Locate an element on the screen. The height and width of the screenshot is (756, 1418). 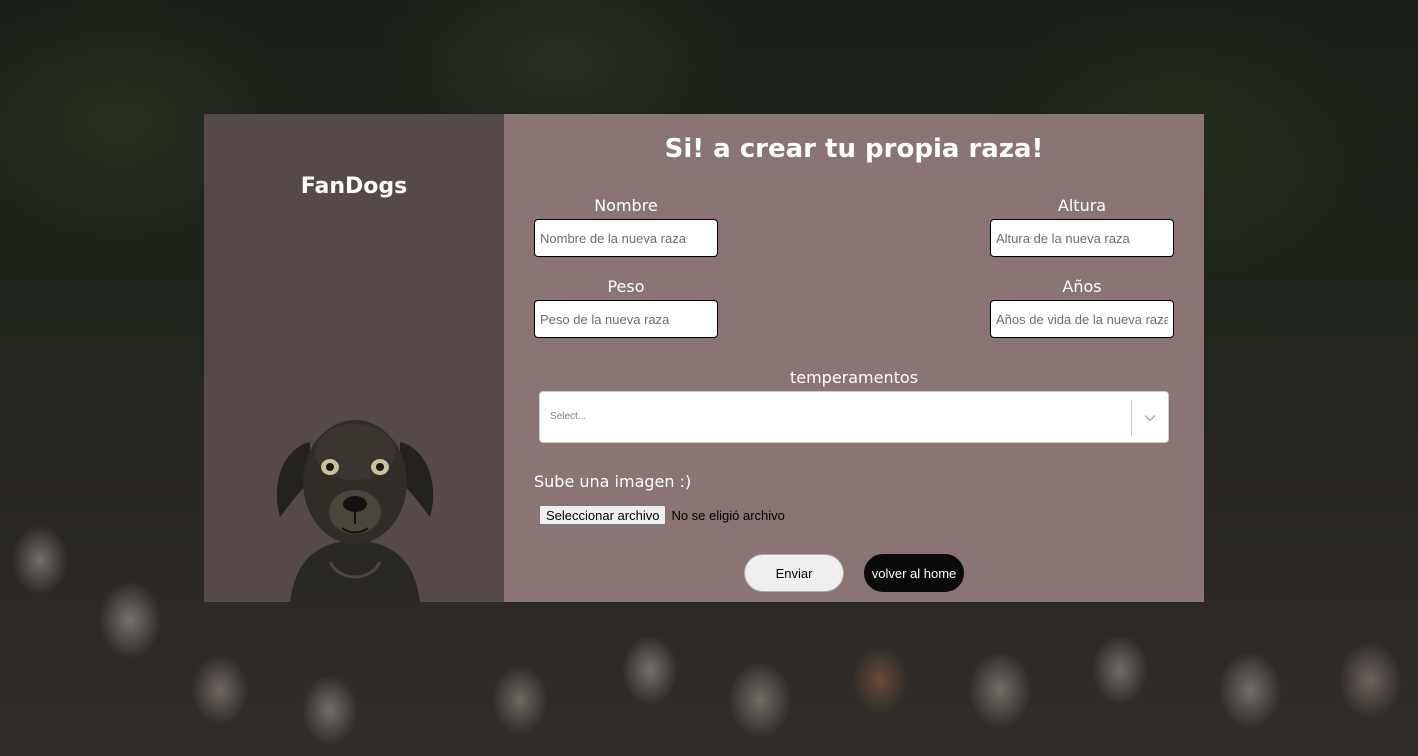
altura-label: Altura is located at coordinates (1082, 205).